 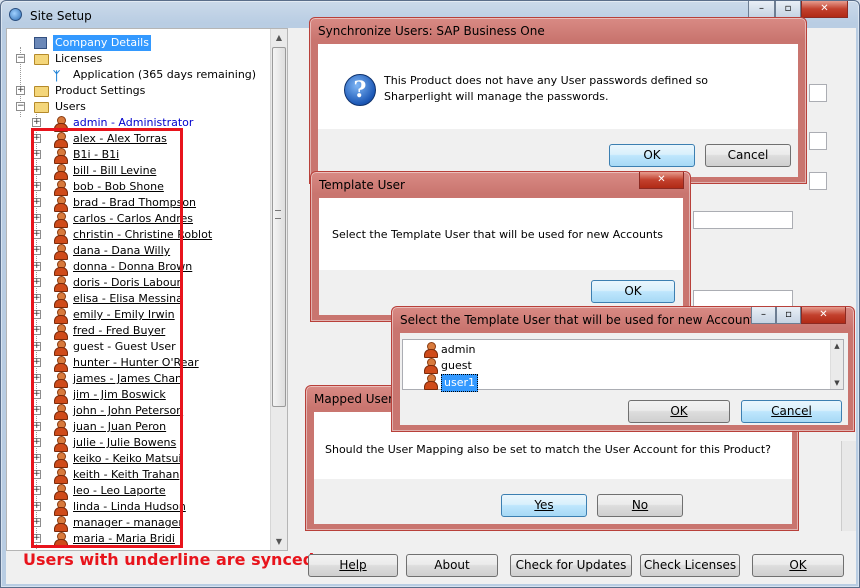 What do you see at coordinates (103, 75) in the screenshot?
I see `tree-item-application: Application` at bounding box center [103, 75].